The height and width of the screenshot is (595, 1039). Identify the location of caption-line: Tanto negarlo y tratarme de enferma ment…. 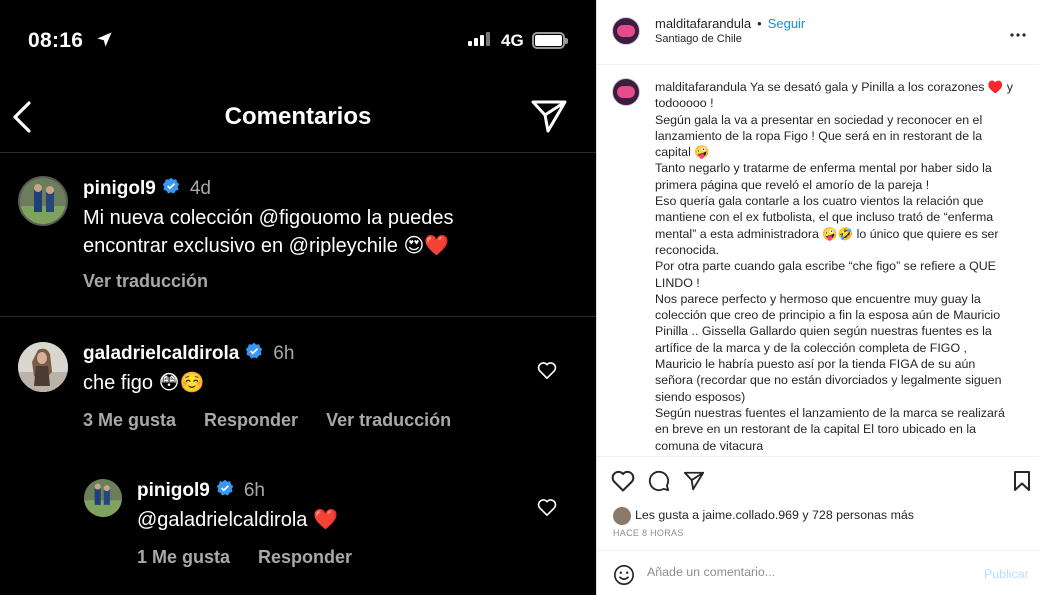
(823, 176).